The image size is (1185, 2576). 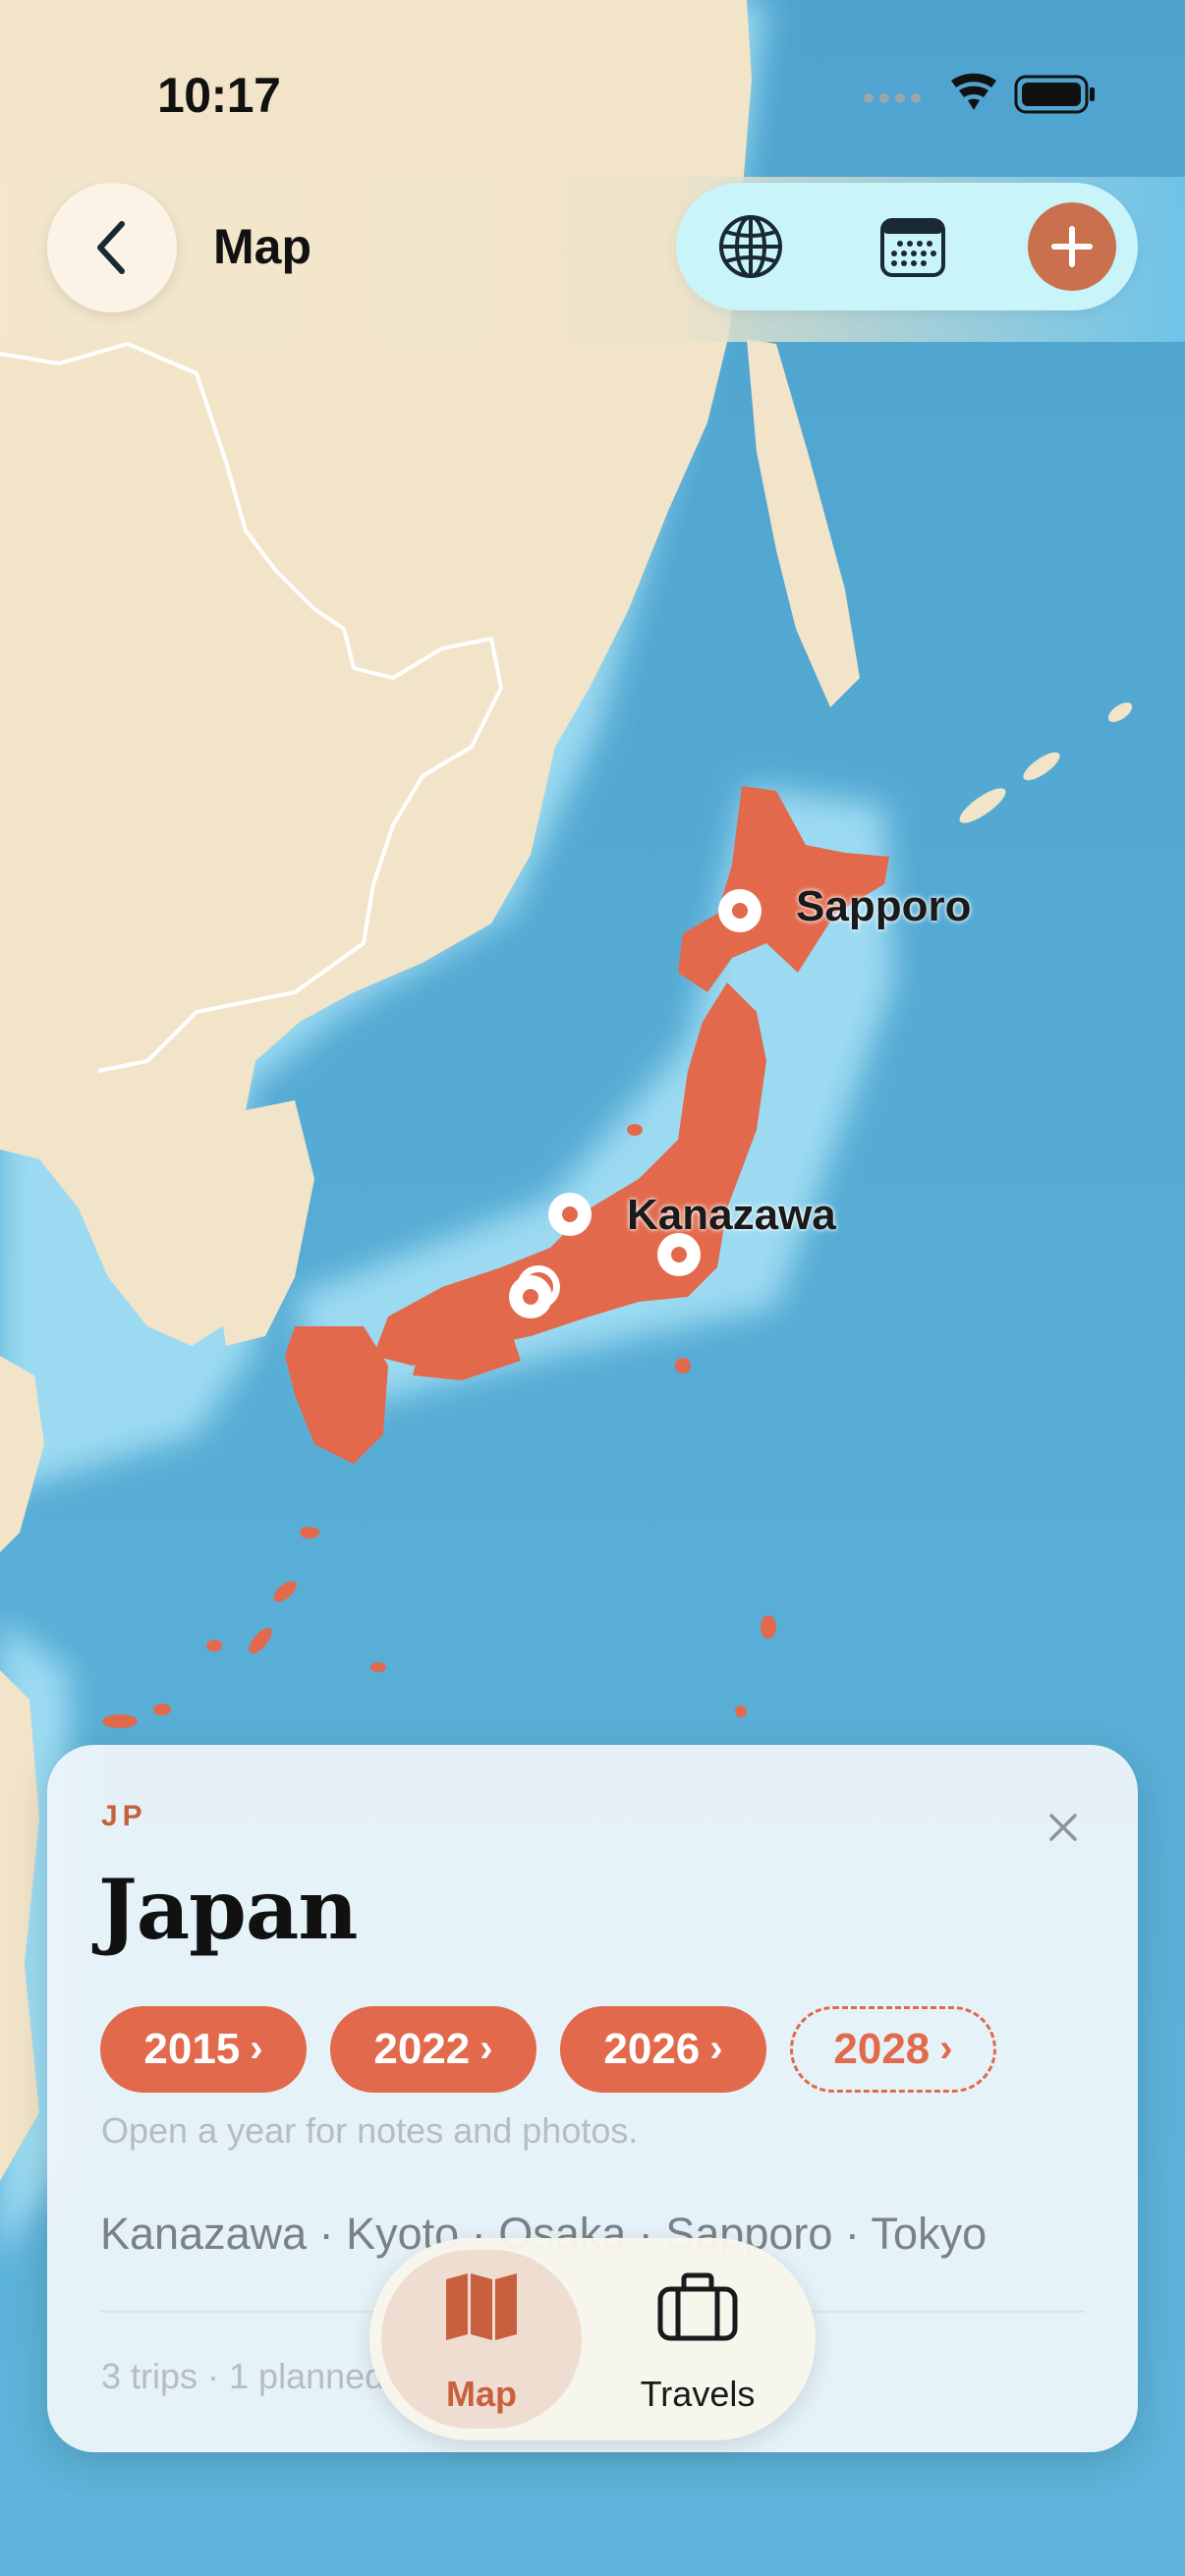 I want to click on plus-icon, so click(x=1072, y=246).